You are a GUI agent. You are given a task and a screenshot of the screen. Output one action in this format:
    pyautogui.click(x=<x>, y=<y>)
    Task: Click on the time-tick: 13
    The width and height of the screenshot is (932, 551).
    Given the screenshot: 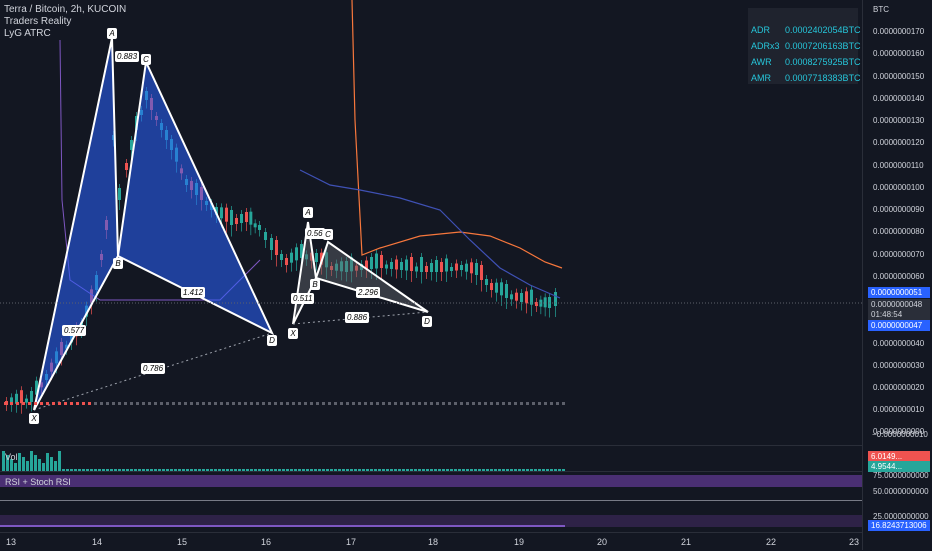 What is the action you would take?
    pyautogui.click(x=11, y=542)
    